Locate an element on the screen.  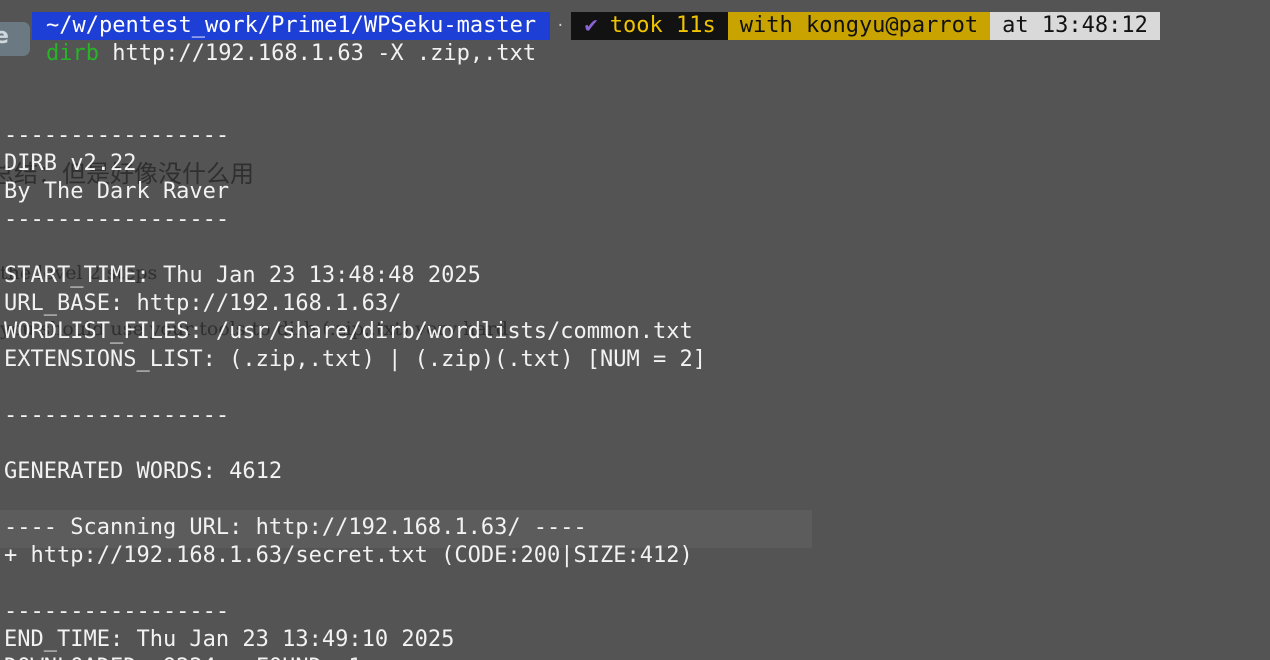
command-line: dirb http://192.168.1.63 -X .zip,.txt is located at coordinates (291, 54).